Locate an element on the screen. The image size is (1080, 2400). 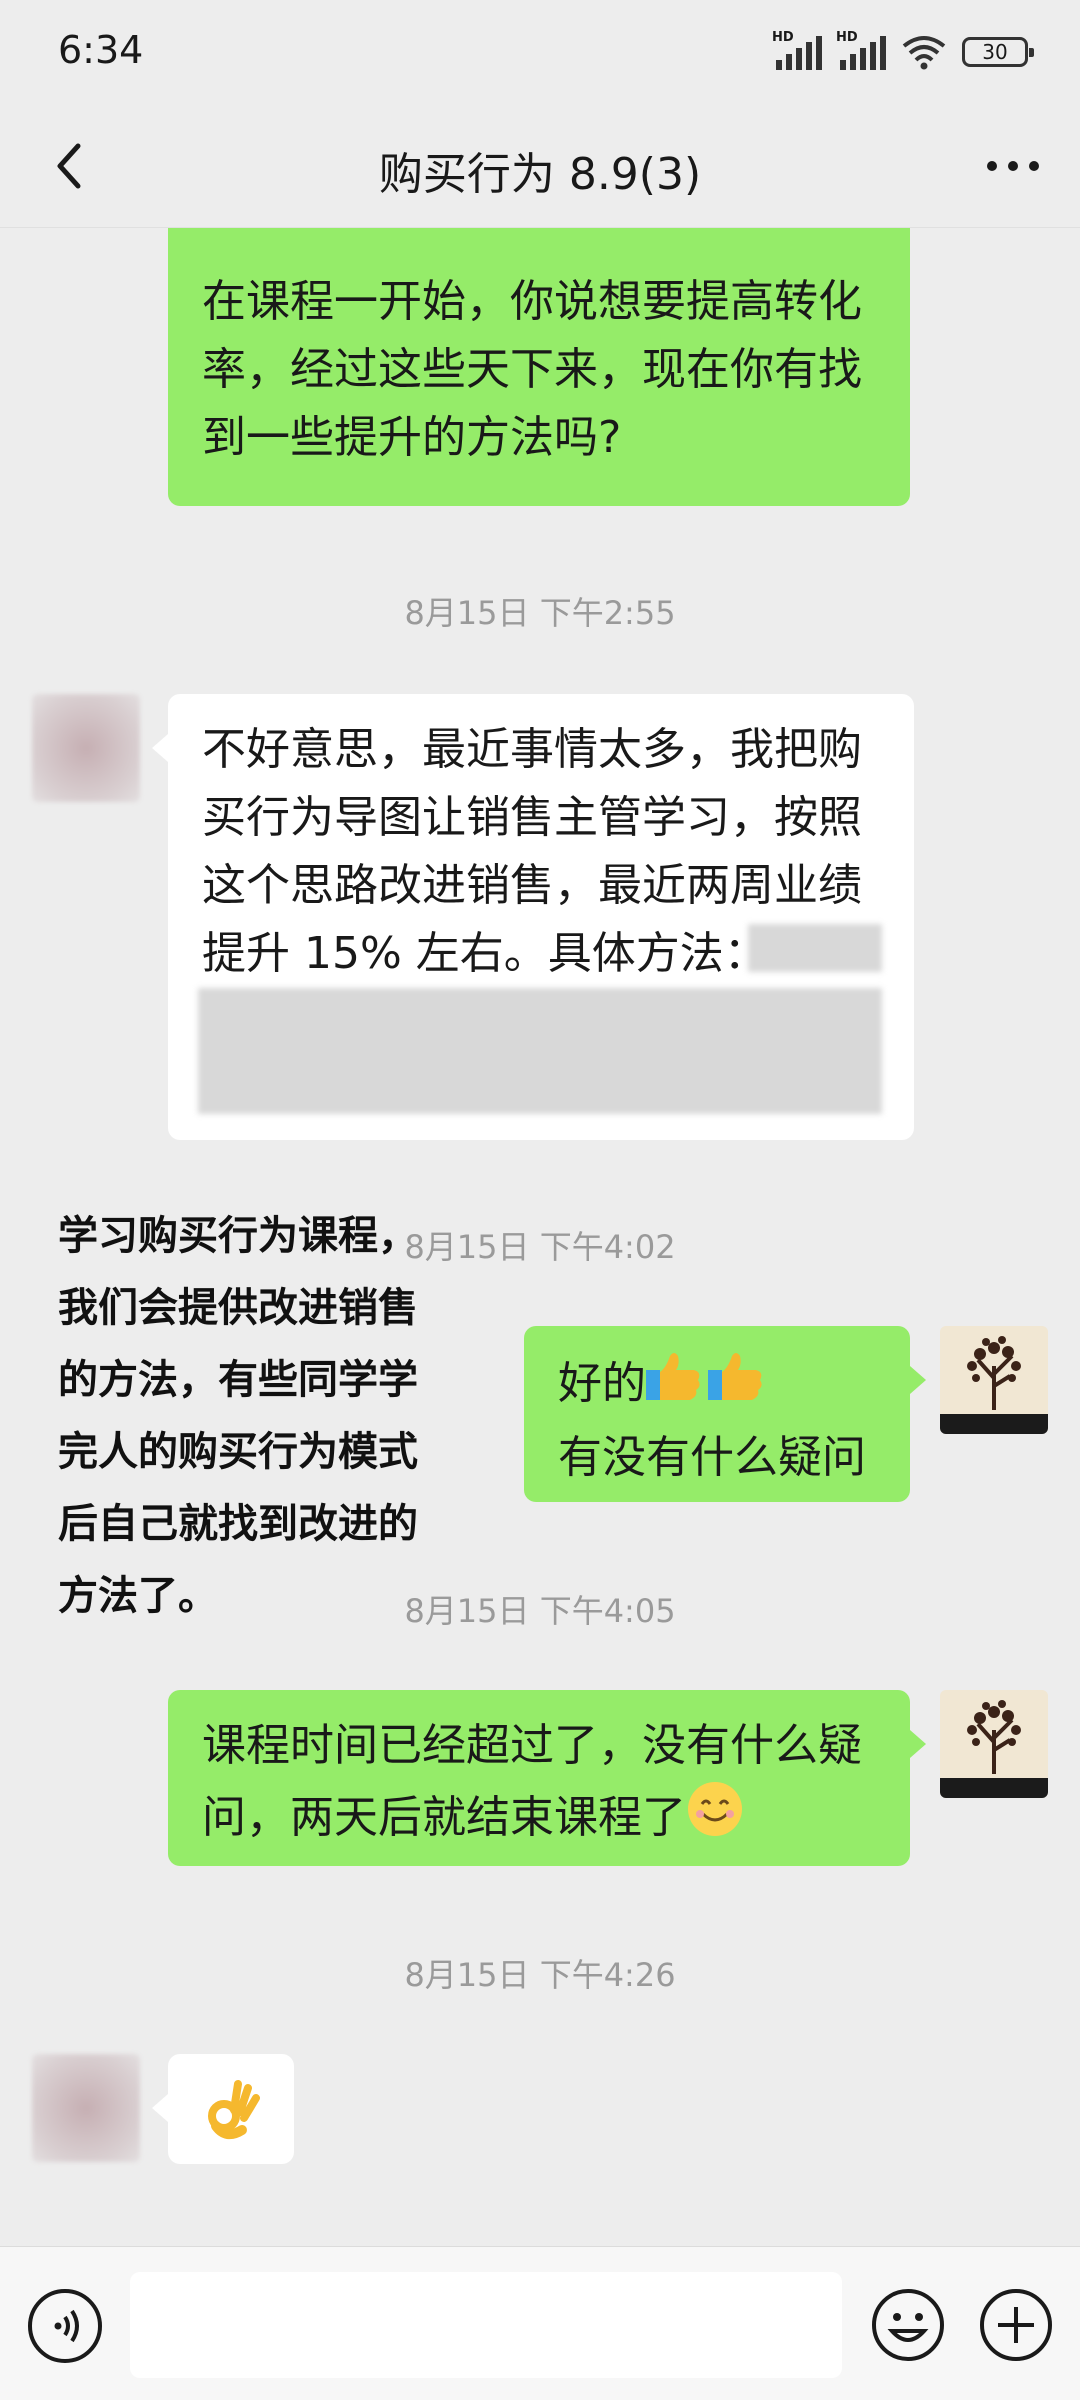
signal-icon: HD is located at coordinates (797, 50).